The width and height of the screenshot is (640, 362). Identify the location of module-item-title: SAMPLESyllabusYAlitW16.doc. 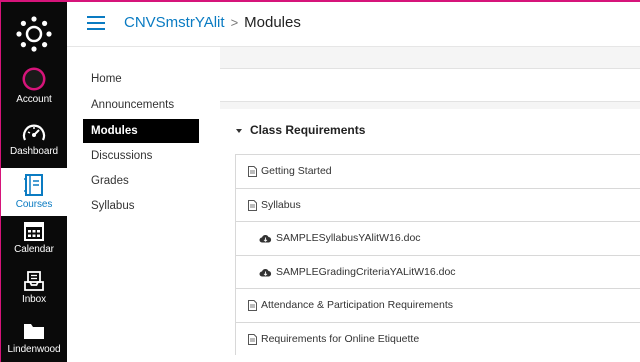
(348, 238).